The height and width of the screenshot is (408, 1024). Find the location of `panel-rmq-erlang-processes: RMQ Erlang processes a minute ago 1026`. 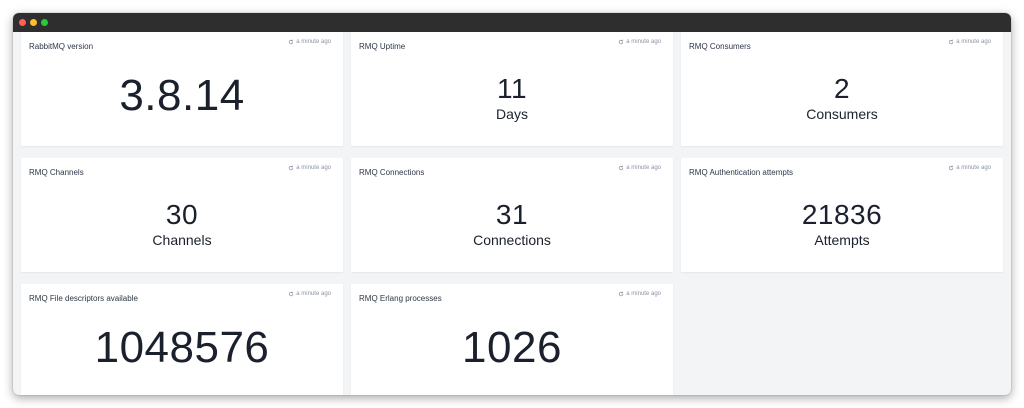

panel-rmq-erlang-processes: RMQ Erlang processes a minute ago 1026 is located at coordinates (512, 339).